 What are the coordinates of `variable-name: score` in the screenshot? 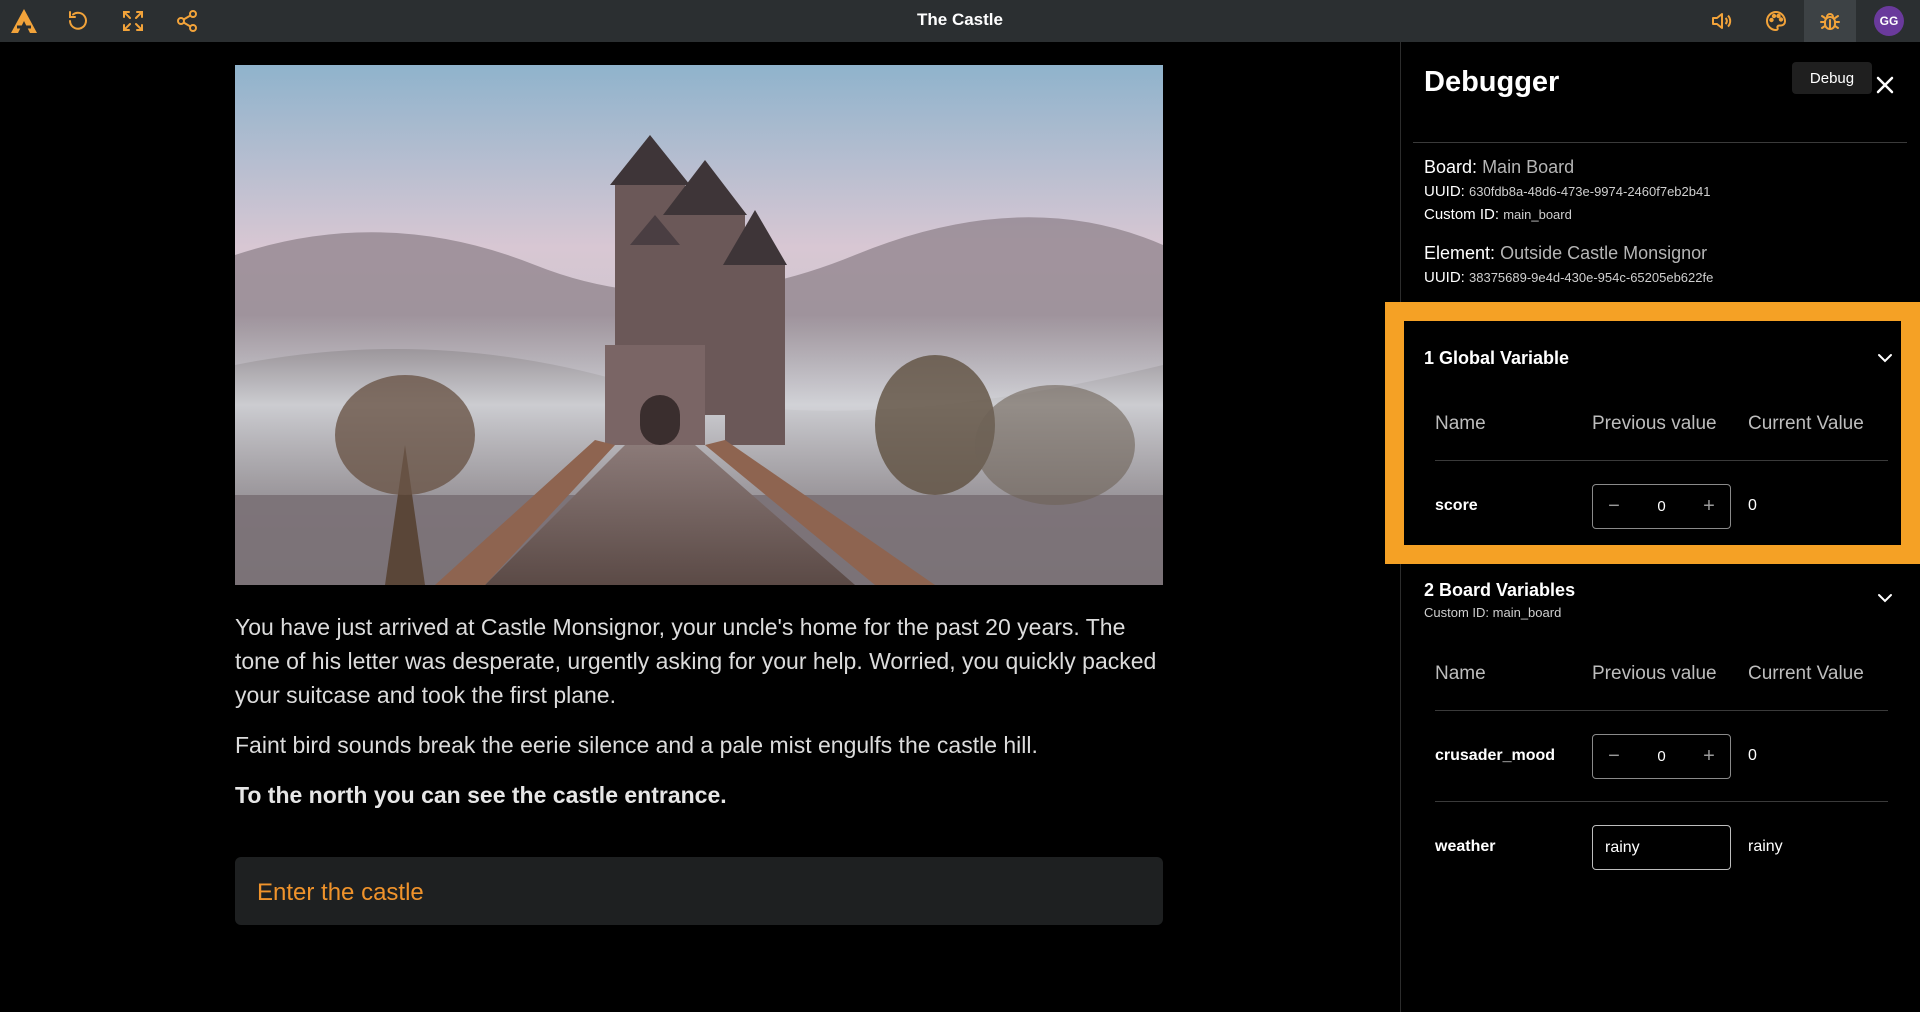 It's located at (1456, 505).